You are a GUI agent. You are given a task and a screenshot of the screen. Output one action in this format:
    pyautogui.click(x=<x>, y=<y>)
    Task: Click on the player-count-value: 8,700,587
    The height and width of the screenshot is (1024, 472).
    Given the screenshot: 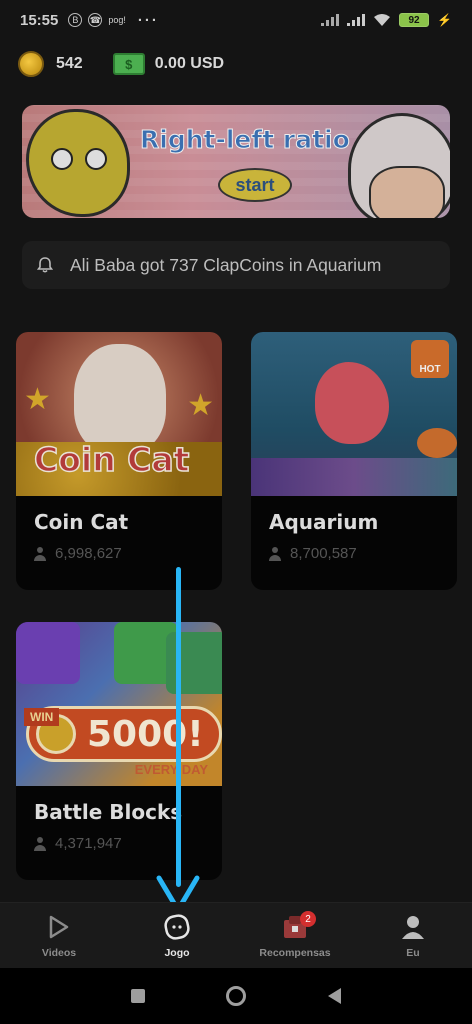 What is the action you would take?
    pyautogui.click(x=323, y=553)
    